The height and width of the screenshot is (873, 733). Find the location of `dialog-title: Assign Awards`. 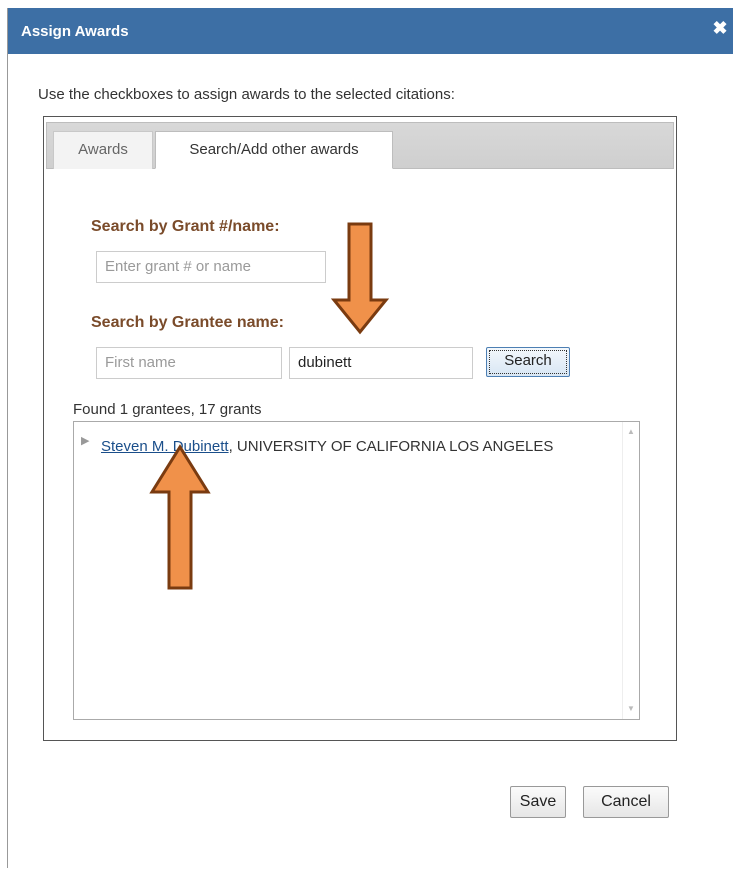

dialog-title: Assign Awards is located at coordinates (75, 31).